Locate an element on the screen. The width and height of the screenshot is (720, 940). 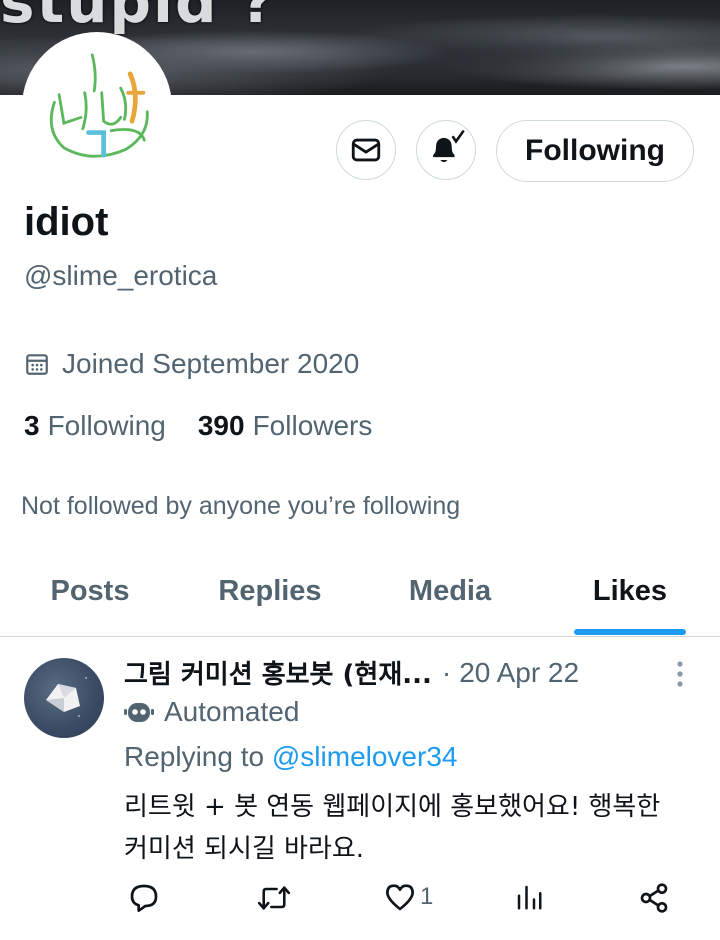
reply-icon is located at coordinates (144, 898).